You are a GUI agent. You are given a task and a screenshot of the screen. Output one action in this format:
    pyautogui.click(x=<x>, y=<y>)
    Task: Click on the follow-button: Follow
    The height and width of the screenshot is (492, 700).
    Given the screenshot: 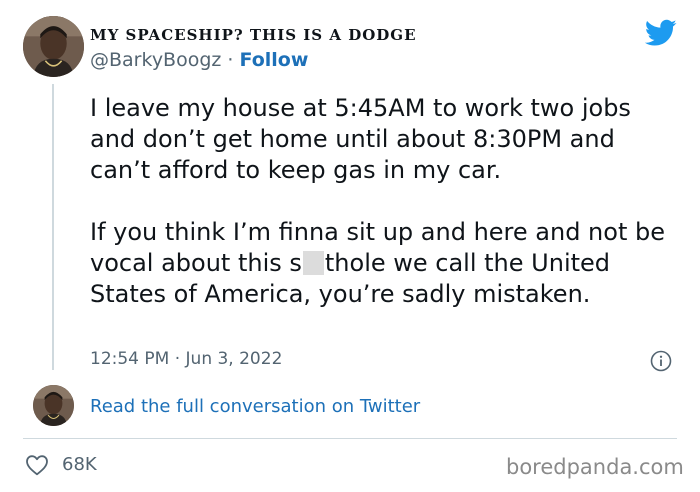 What is the action you would take?
    pyautogui.click(x=274, y=60)
    